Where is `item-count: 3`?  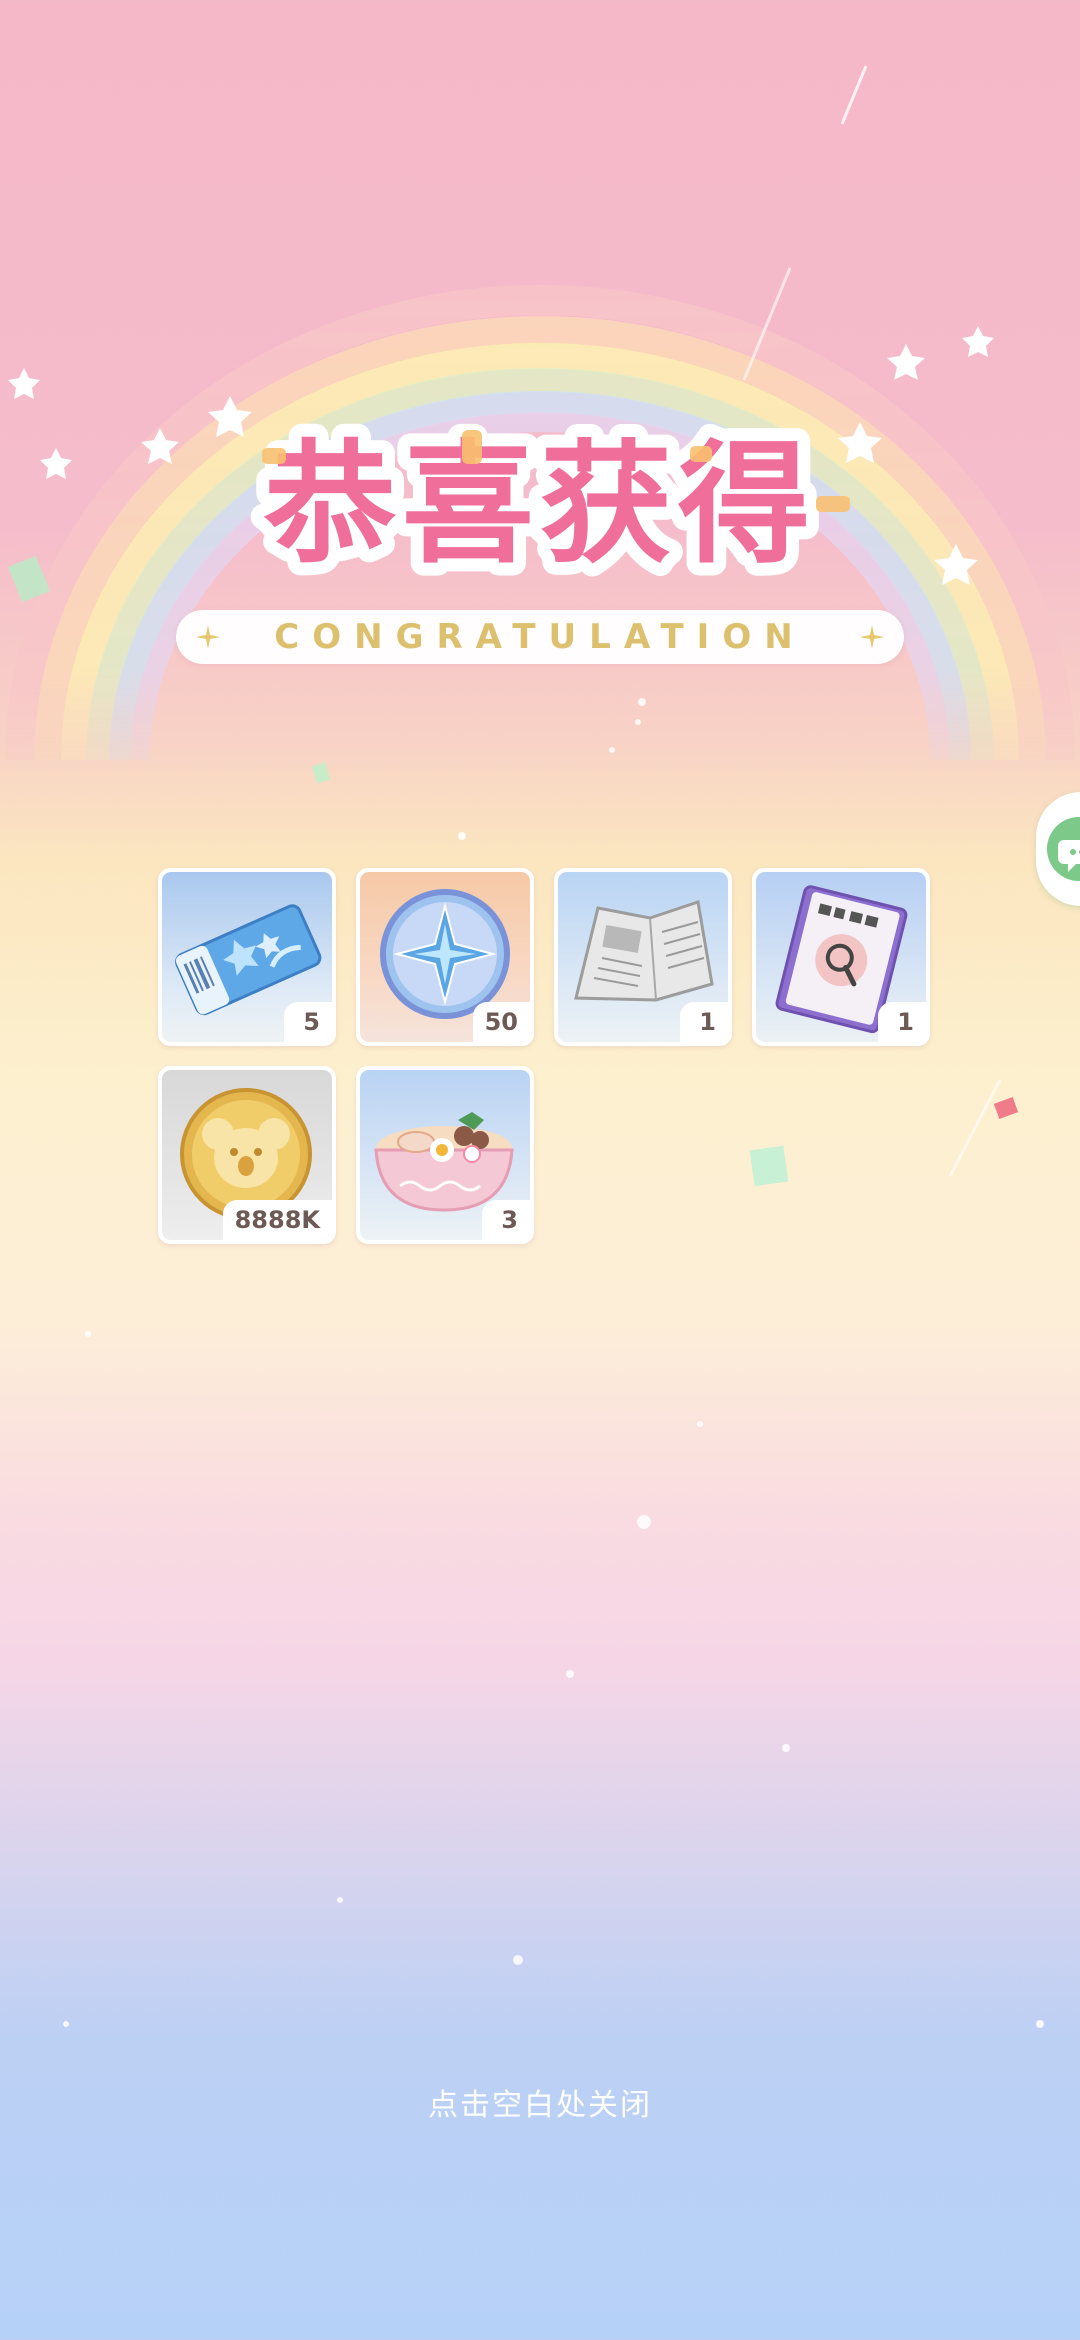
item-count: 3 is located at coordinates (506, 1220).